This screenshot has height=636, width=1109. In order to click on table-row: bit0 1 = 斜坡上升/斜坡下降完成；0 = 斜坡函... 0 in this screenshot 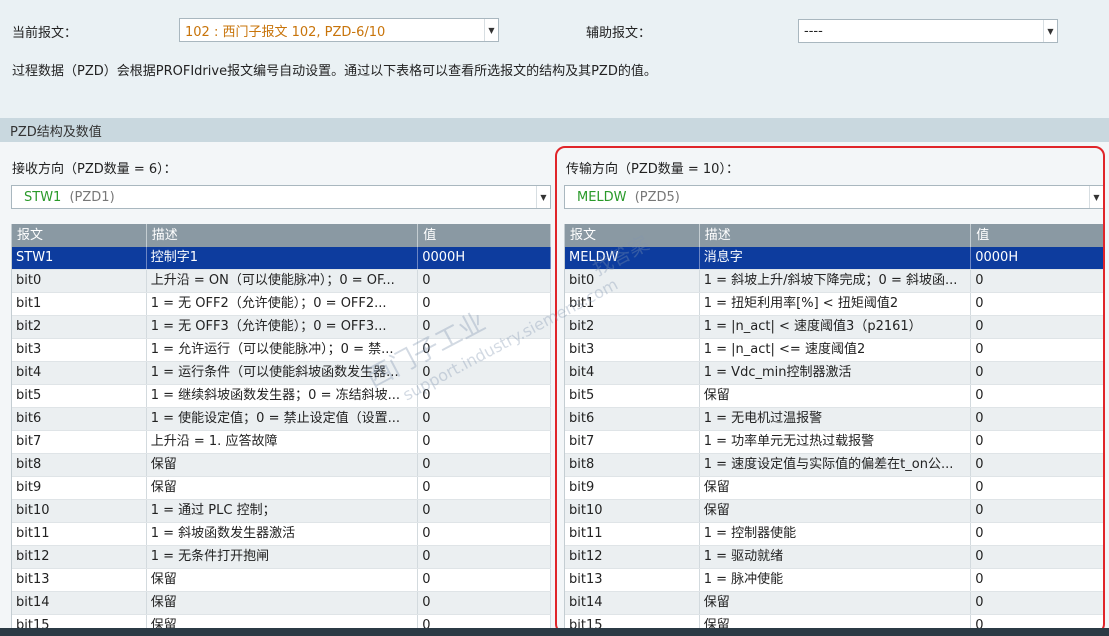, I will do `click(834, 281)`.